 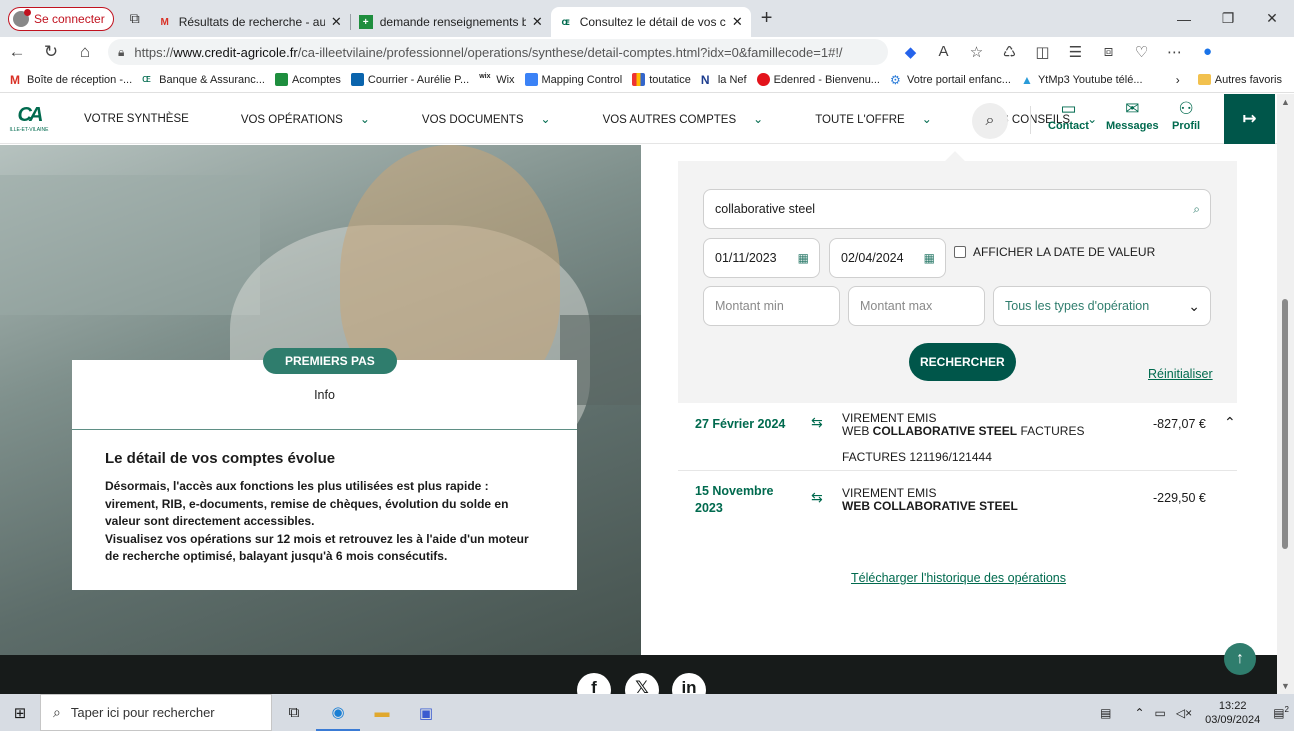 What do you see at coordinates (767, 18) in the screenshot?
I see `new-tab-button: +` at bounding box center [767, 18].